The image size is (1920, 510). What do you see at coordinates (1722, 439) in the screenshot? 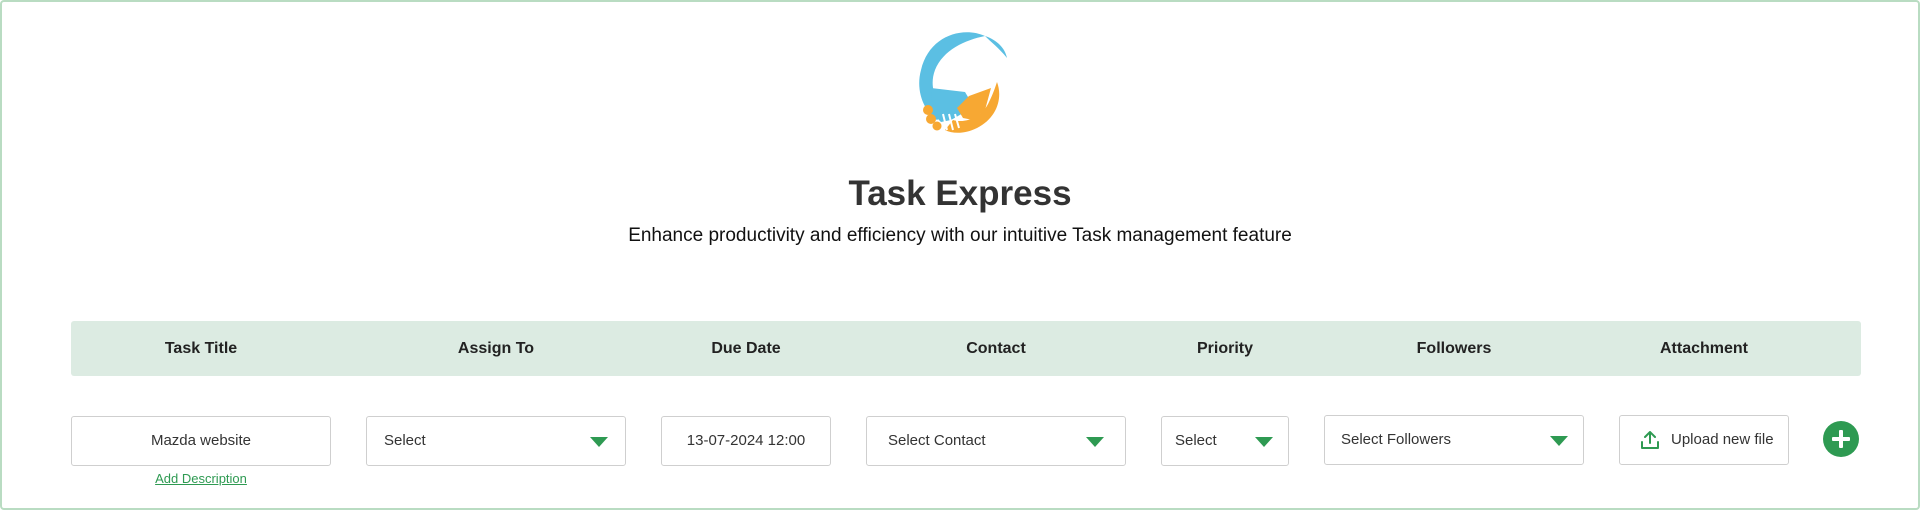
I see `upload-label: Upload new file` at bounding box center [1722, 439].